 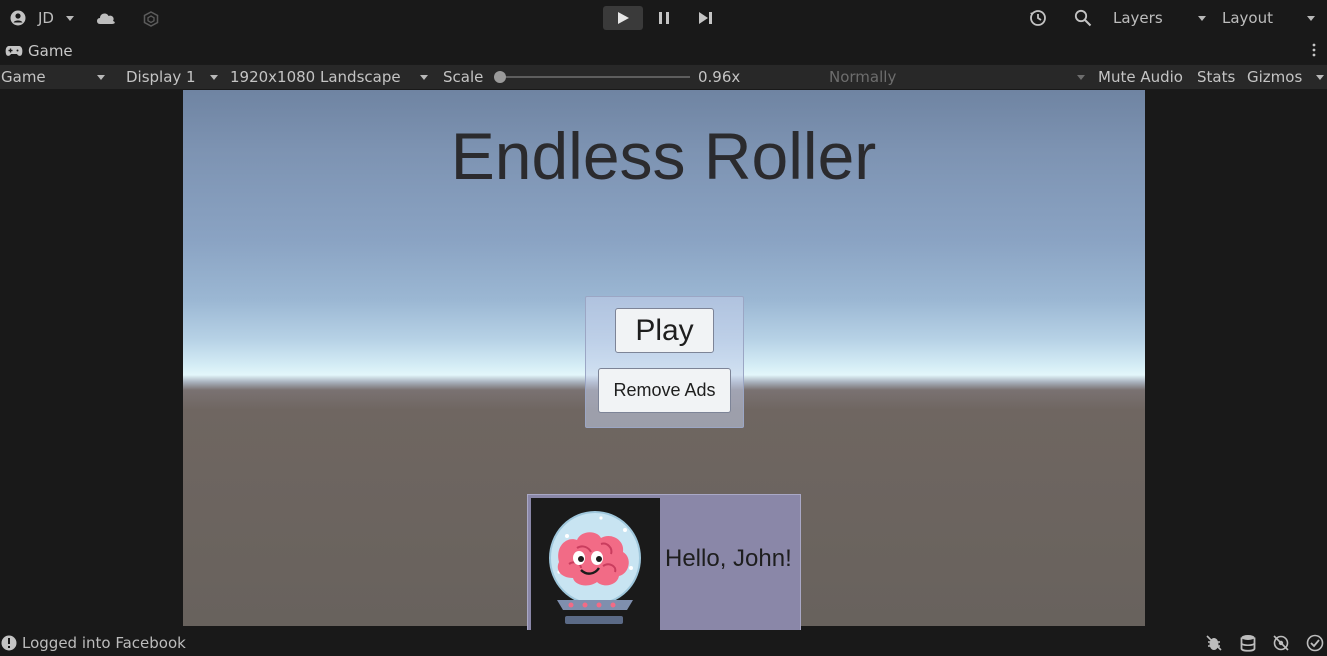 What do you see at coordinates (56, 77) in the screenshot?
I see `view-mode-dropdown: Game` at bounding box center [56, 77].